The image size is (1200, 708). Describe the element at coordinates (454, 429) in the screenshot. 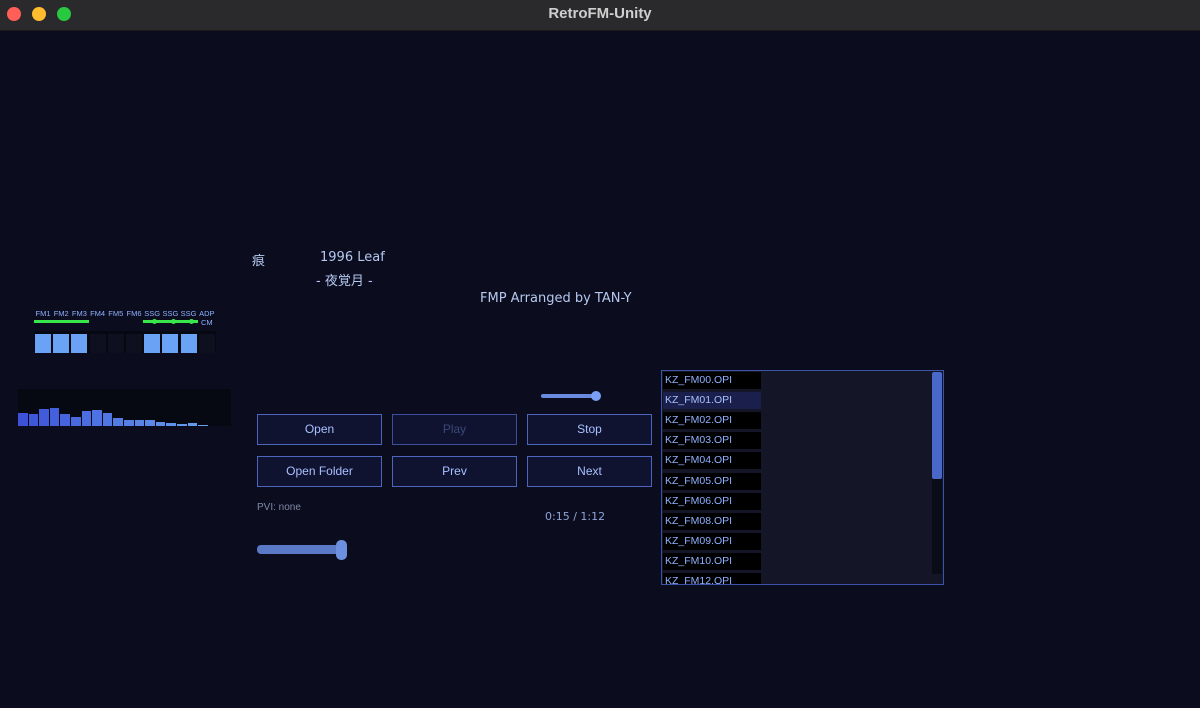

I see `play-button: Play` at that location.